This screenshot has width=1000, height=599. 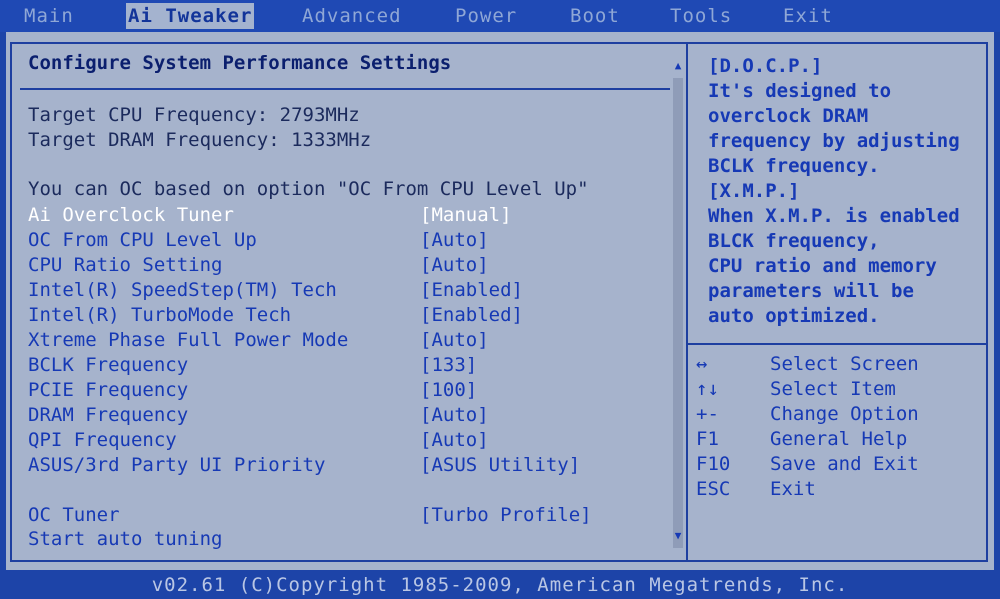 I want to click on scroll-thumb, so click(x=678, y=313).